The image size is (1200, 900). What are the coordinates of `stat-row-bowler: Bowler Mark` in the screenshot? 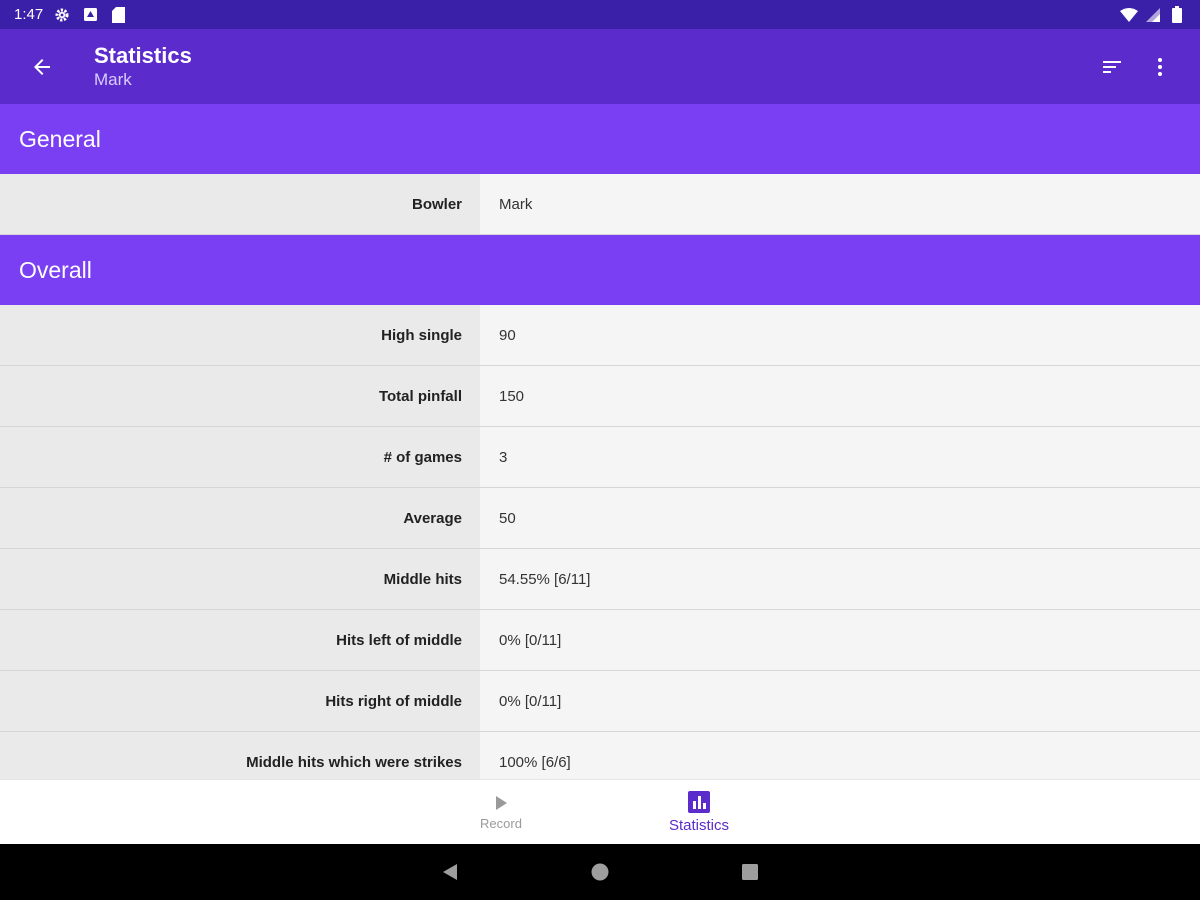 It's located at (600, 204).